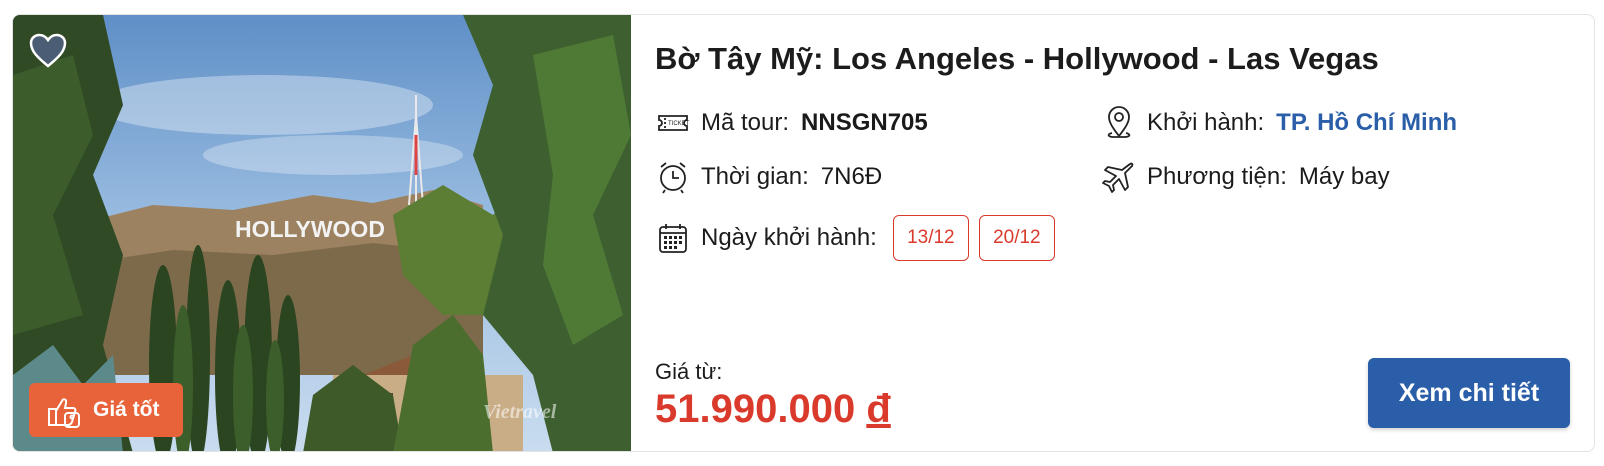 This screenshot has height=466, width=1604. Describe the element at coordinates (851, 176) in the screenshot. I see `duration-value: 7N6Đ` at that location.